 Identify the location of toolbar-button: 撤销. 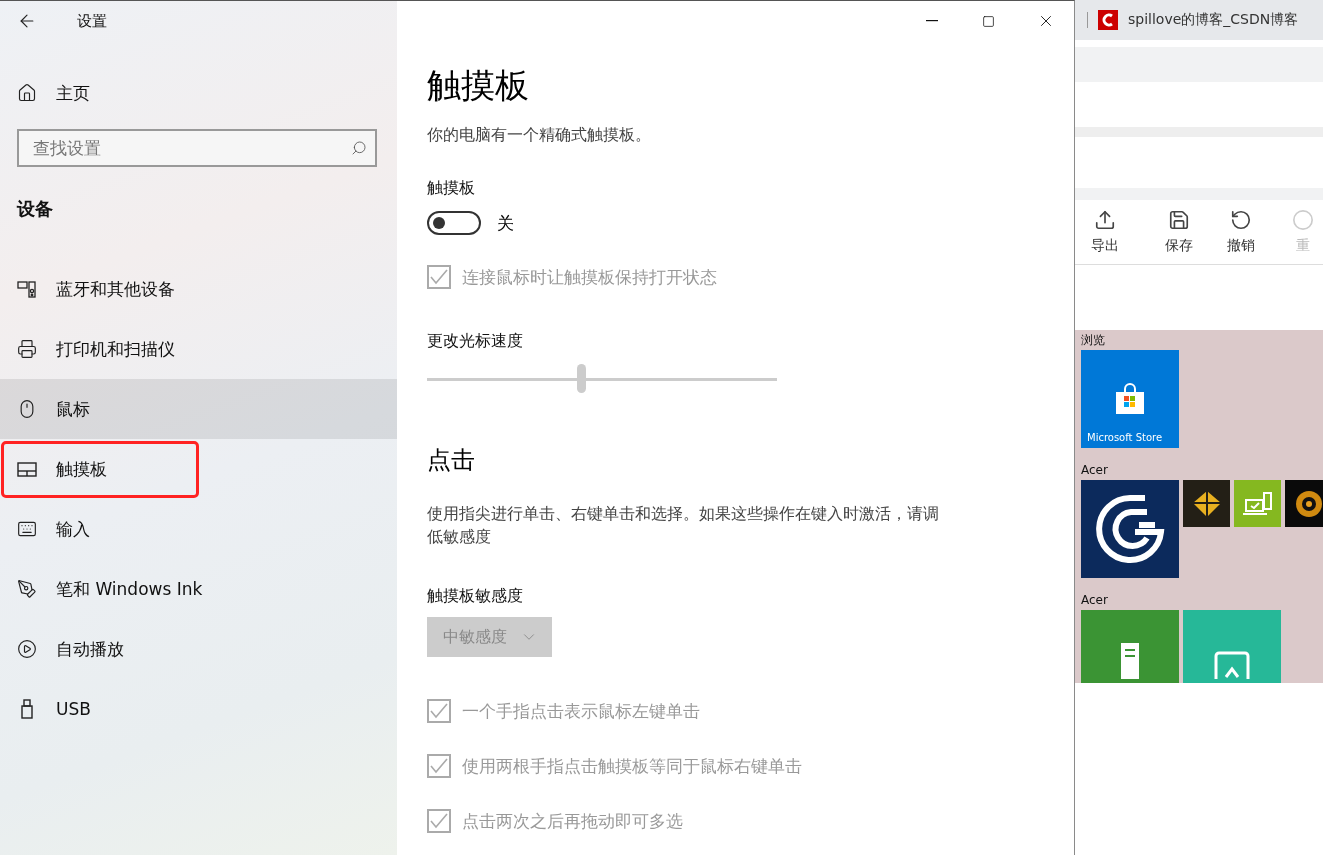
(1241, 232).